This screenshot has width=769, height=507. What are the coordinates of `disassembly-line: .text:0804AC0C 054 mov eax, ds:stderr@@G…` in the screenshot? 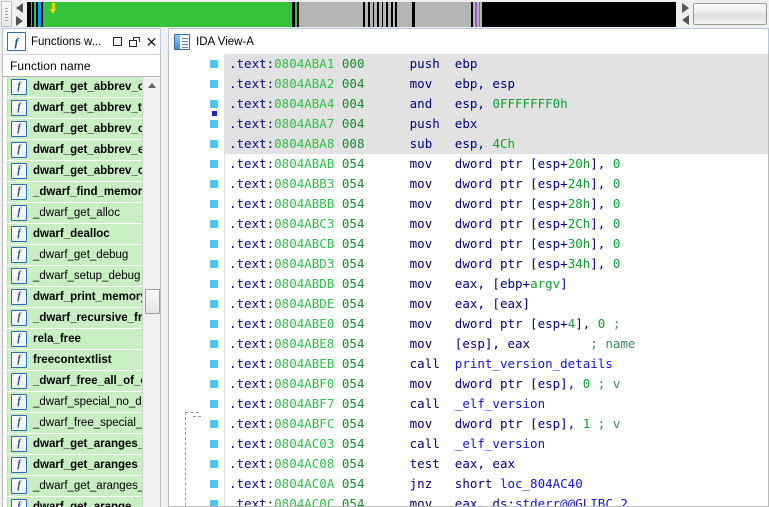 It's located at (496, 500).